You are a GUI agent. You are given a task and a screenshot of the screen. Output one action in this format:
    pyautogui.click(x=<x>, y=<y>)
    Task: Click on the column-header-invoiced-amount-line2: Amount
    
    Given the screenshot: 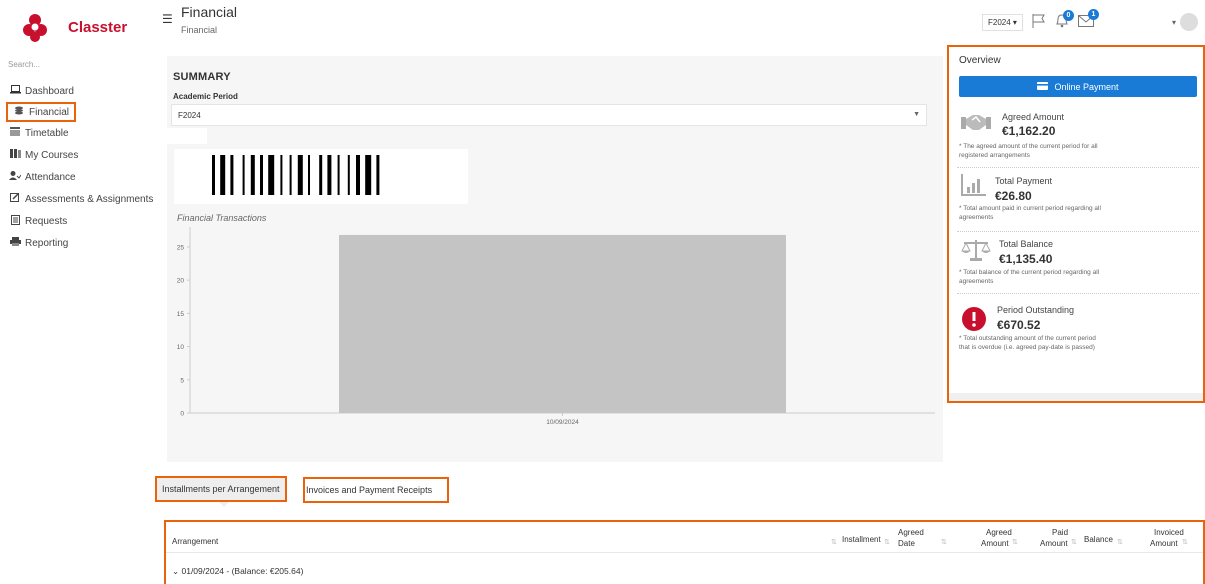 What is the action you would take?
    pyautogui.click(x=1164, y=544)
    